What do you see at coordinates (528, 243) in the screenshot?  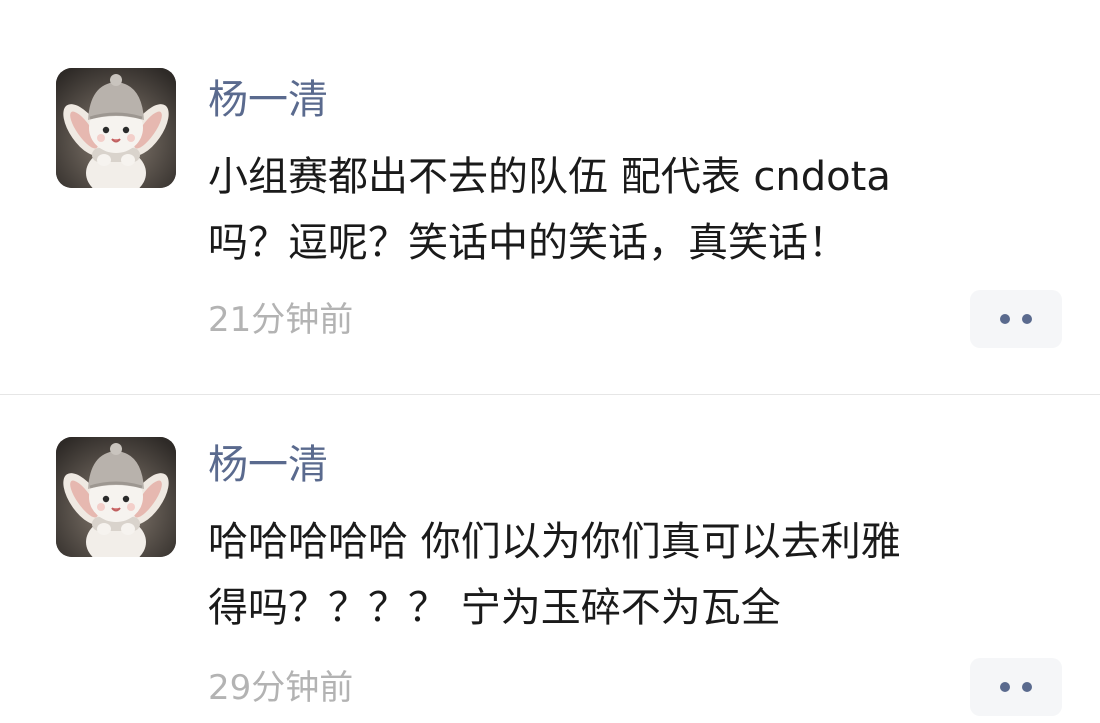 I see `comment-text-line: 吗？逗呢？笑话中的笑话，真笑话！` at bounding box center [528, 243].